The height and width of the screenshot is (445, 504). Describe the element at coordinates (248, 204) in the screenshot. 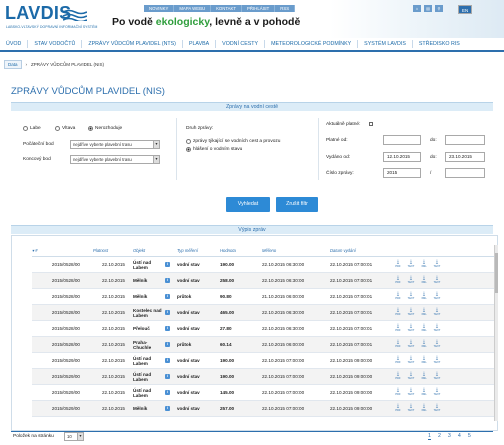

I see `search-button: Vyhledat` at that location.